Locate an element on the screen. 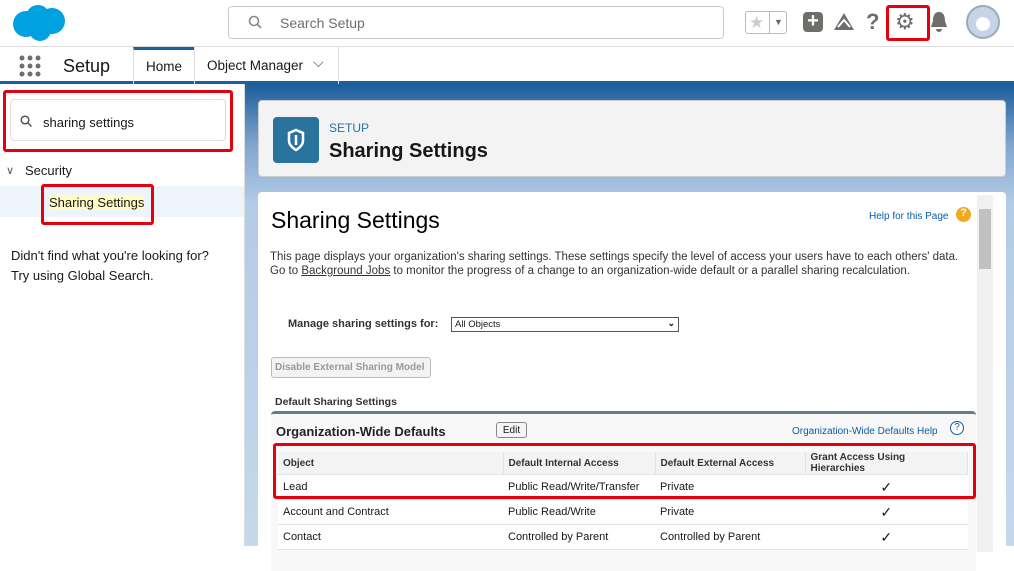  star-icon: ★ is located at coordinates (757, 22).